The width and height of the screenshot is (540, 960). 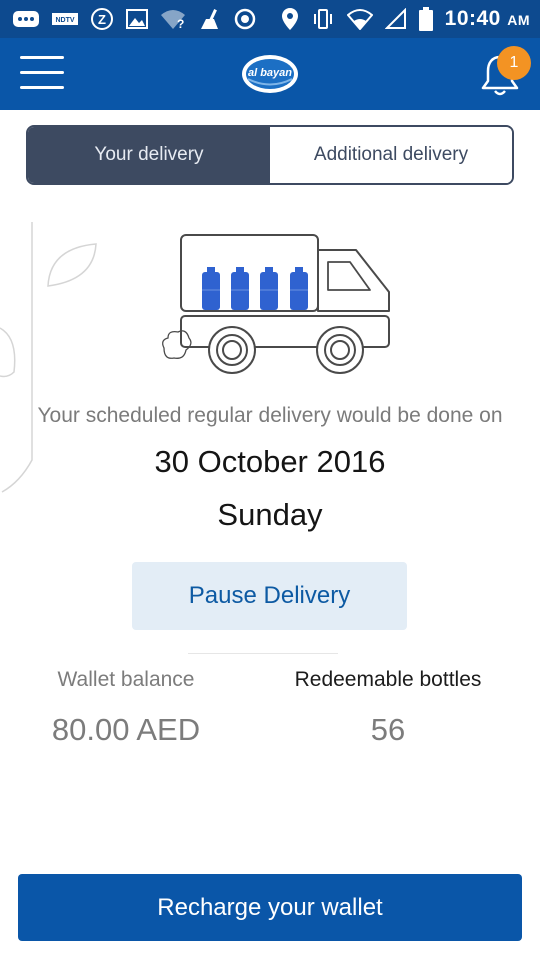 I want to click on wallet-balance-value: 80.00 AED, so click(x=126, y=729).